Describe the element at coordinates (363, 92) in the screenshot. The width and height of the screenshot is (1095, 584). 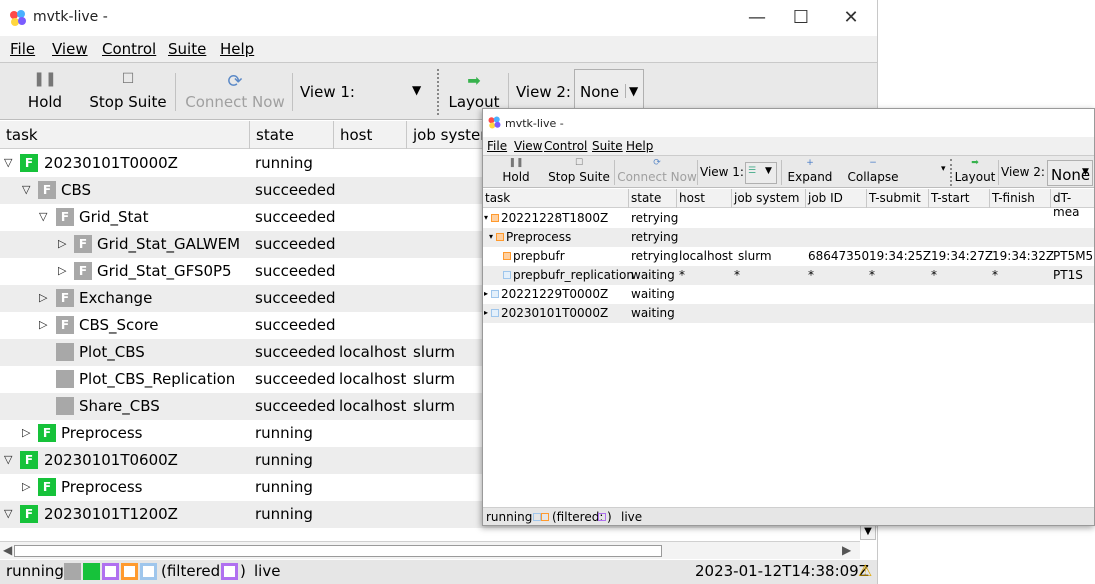
I see `view1-selector: View 1: ▼` at that location.